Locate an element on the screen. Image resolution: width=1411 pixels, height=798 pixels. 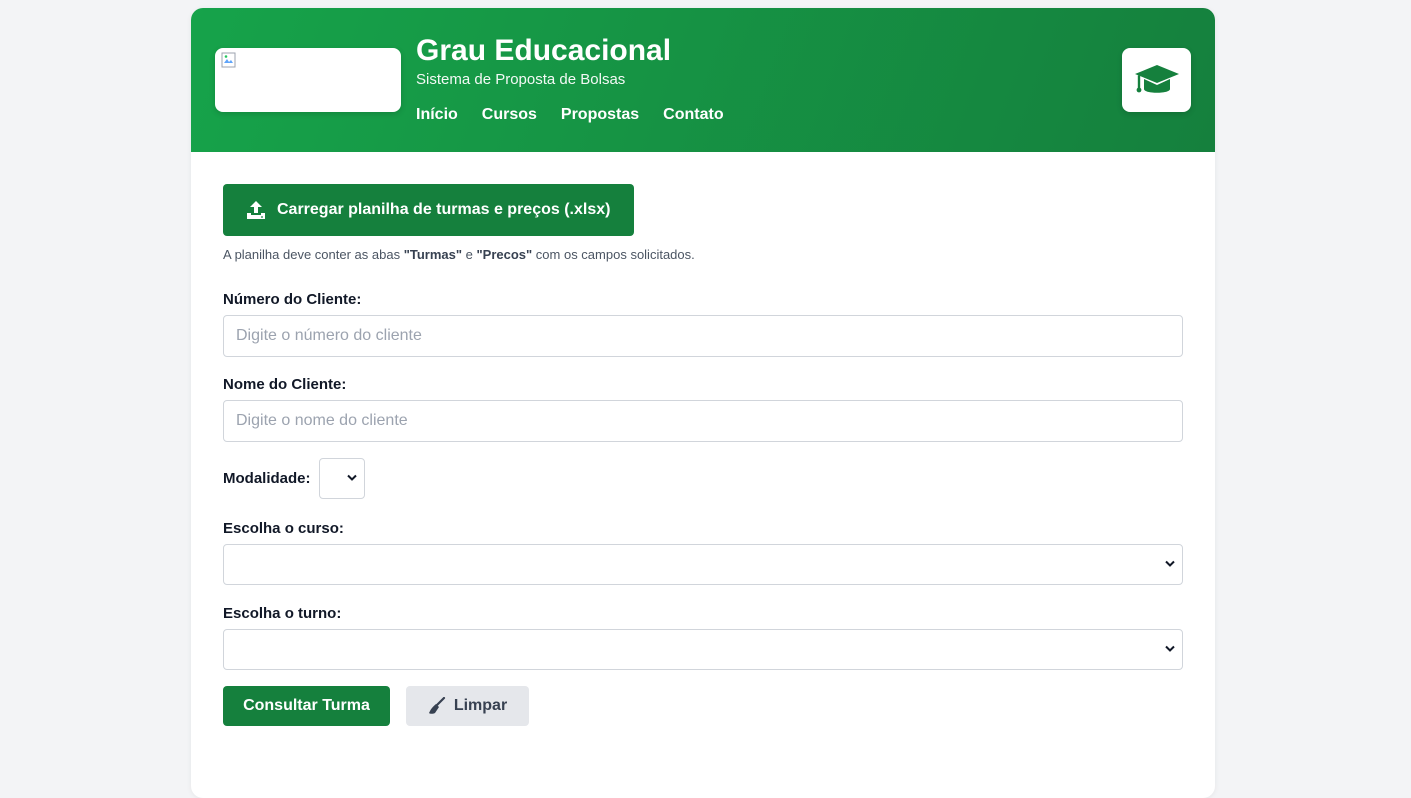
nav-propostas: Propostas is located at coordinates (600, 115).